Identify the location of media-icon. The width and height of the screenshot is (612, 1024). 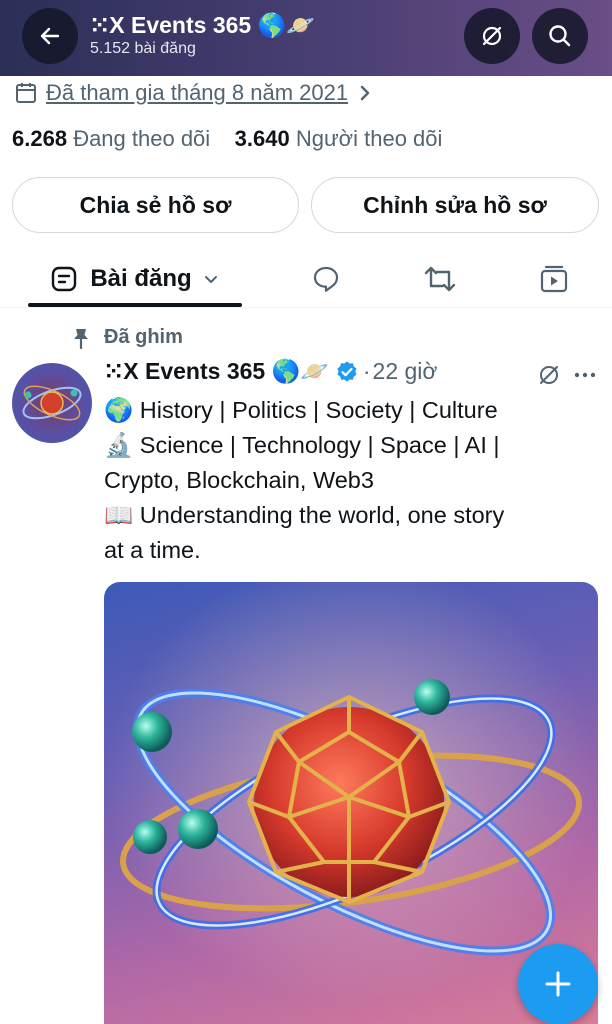
(554, 279).